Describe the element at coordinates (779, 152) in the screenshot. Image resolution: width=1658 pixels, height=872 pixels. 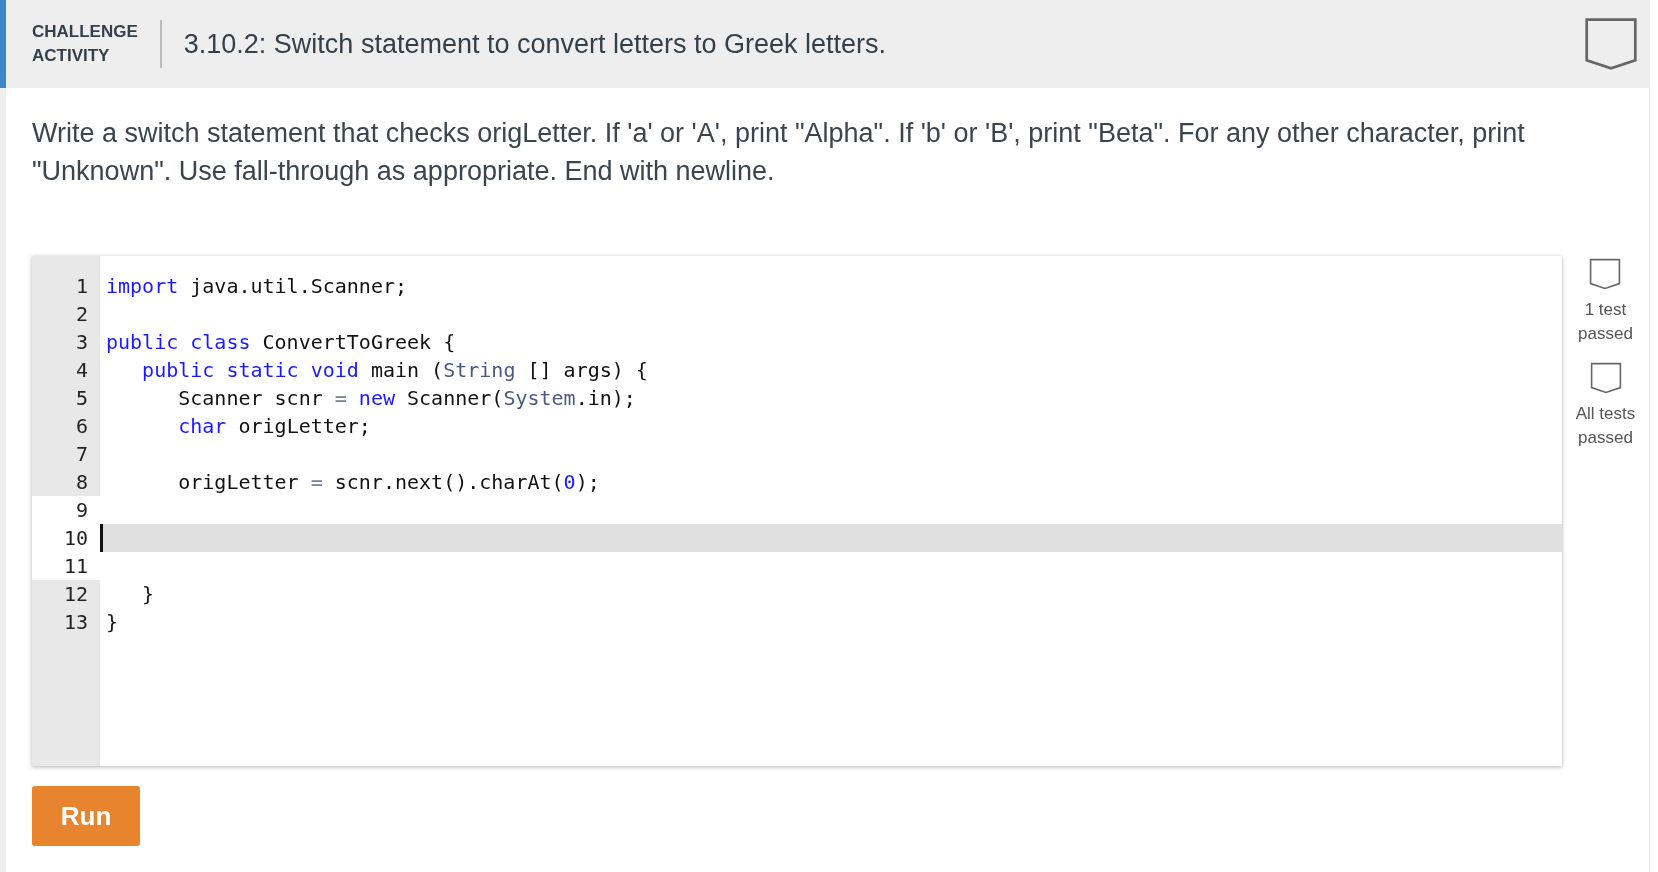
I see `instructions: Write a switch statement that checks origLetter. If 'a' or 'A', print "Alpha". If 'b' or 'B', print "Beta". For any other character, print "Unknown". Use fall-through as appropriate. End with newline.` at that location.